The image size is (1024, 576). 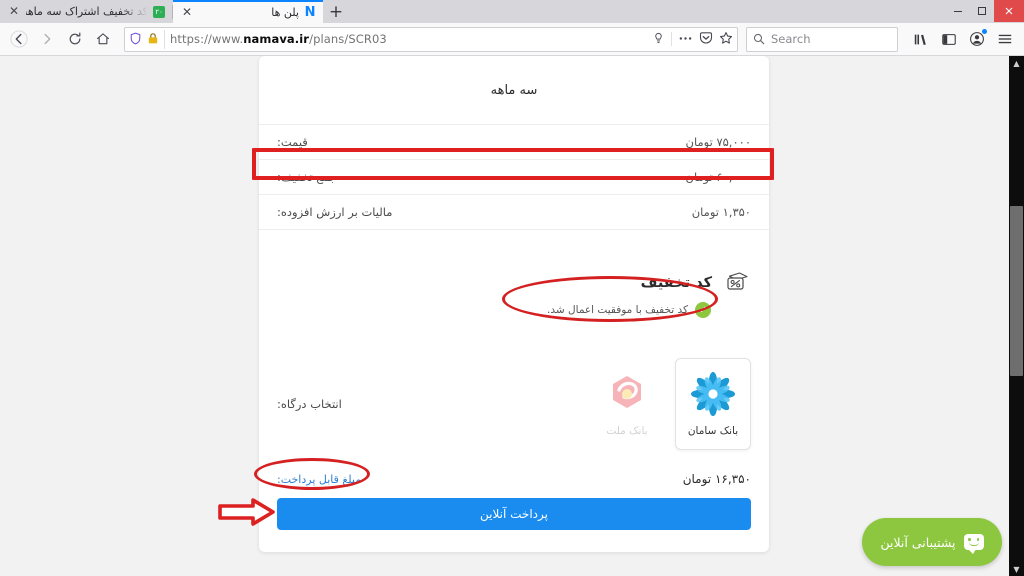 What do you see at coordinates (949, 39) in the screenshot?
I see `sidebar-icon` at bounding box center [949, 39].